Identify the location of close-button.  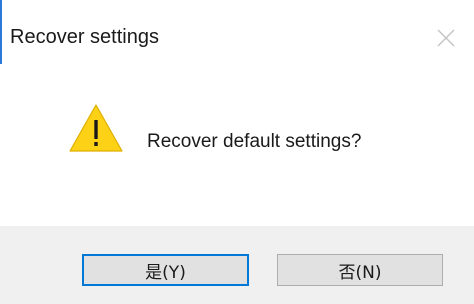
(446, 38).